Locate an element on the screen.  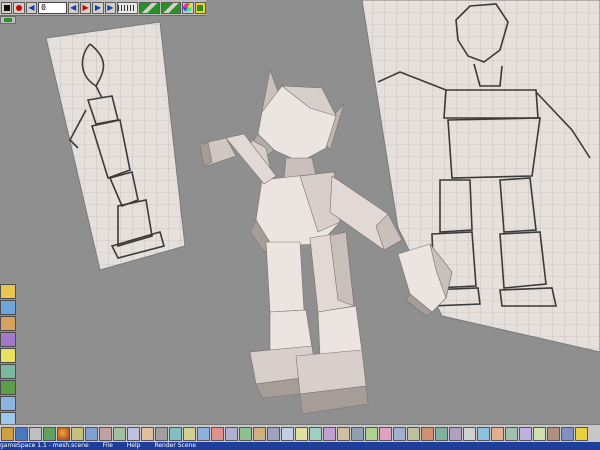
color-wheel-button is located at coordinates (188, 7).